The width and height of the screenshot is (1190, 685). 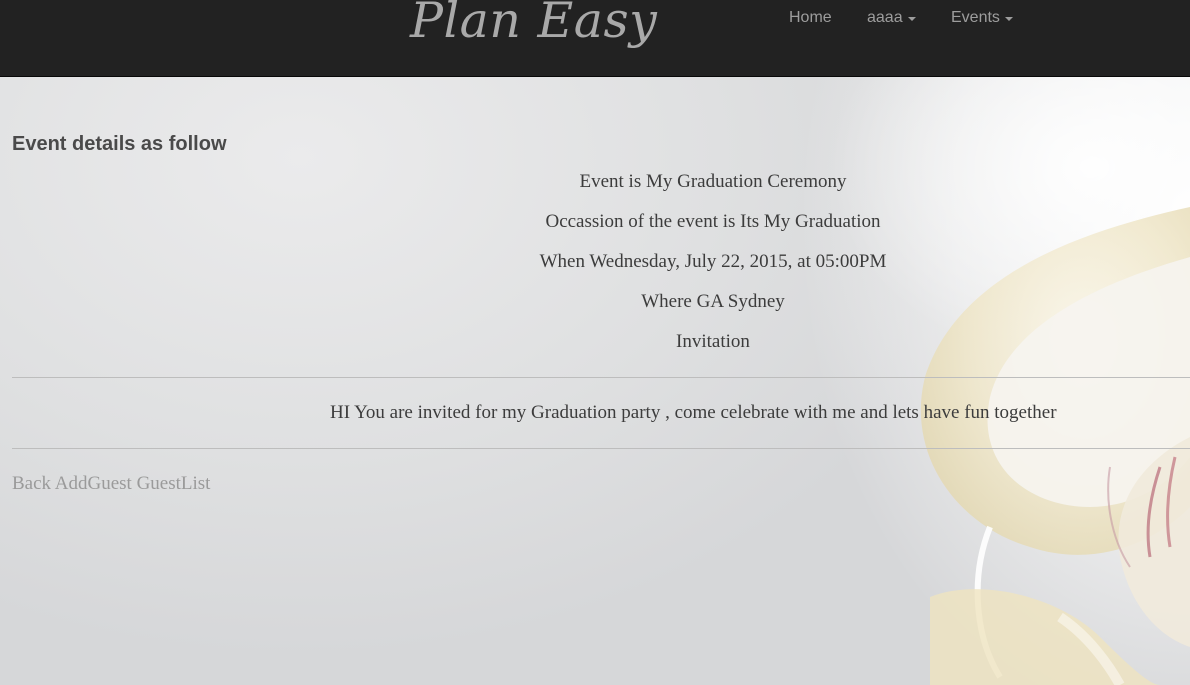 I want to click on nav-item-events-dropdown: Events, so click(x=982, y=18).